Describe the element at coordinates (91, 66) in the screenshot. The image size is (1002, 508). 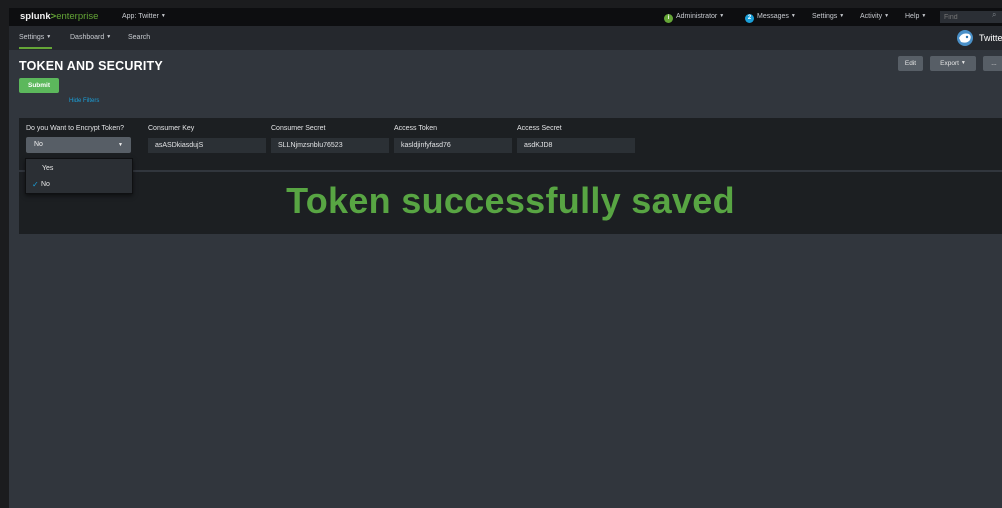
I see `page-title: TOKEN AND SECURITY` at that location.